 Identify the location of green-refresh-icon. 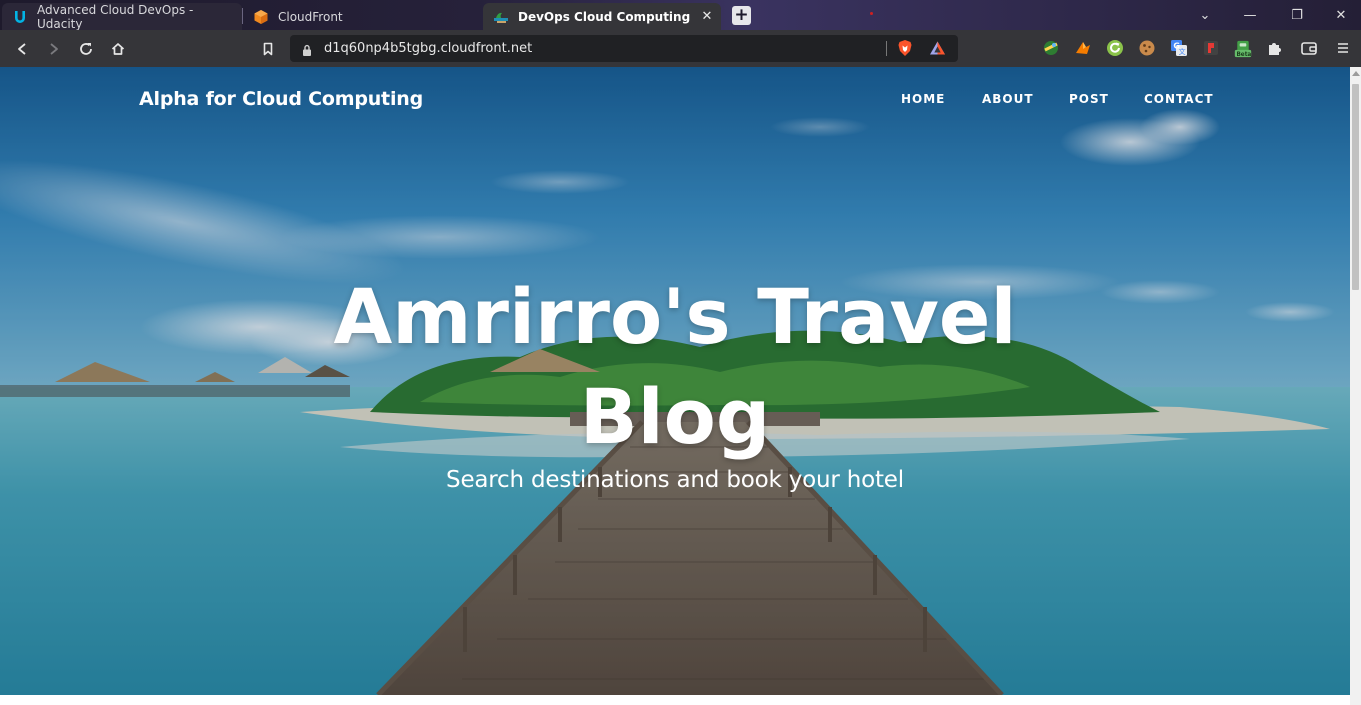
(1115, 48).